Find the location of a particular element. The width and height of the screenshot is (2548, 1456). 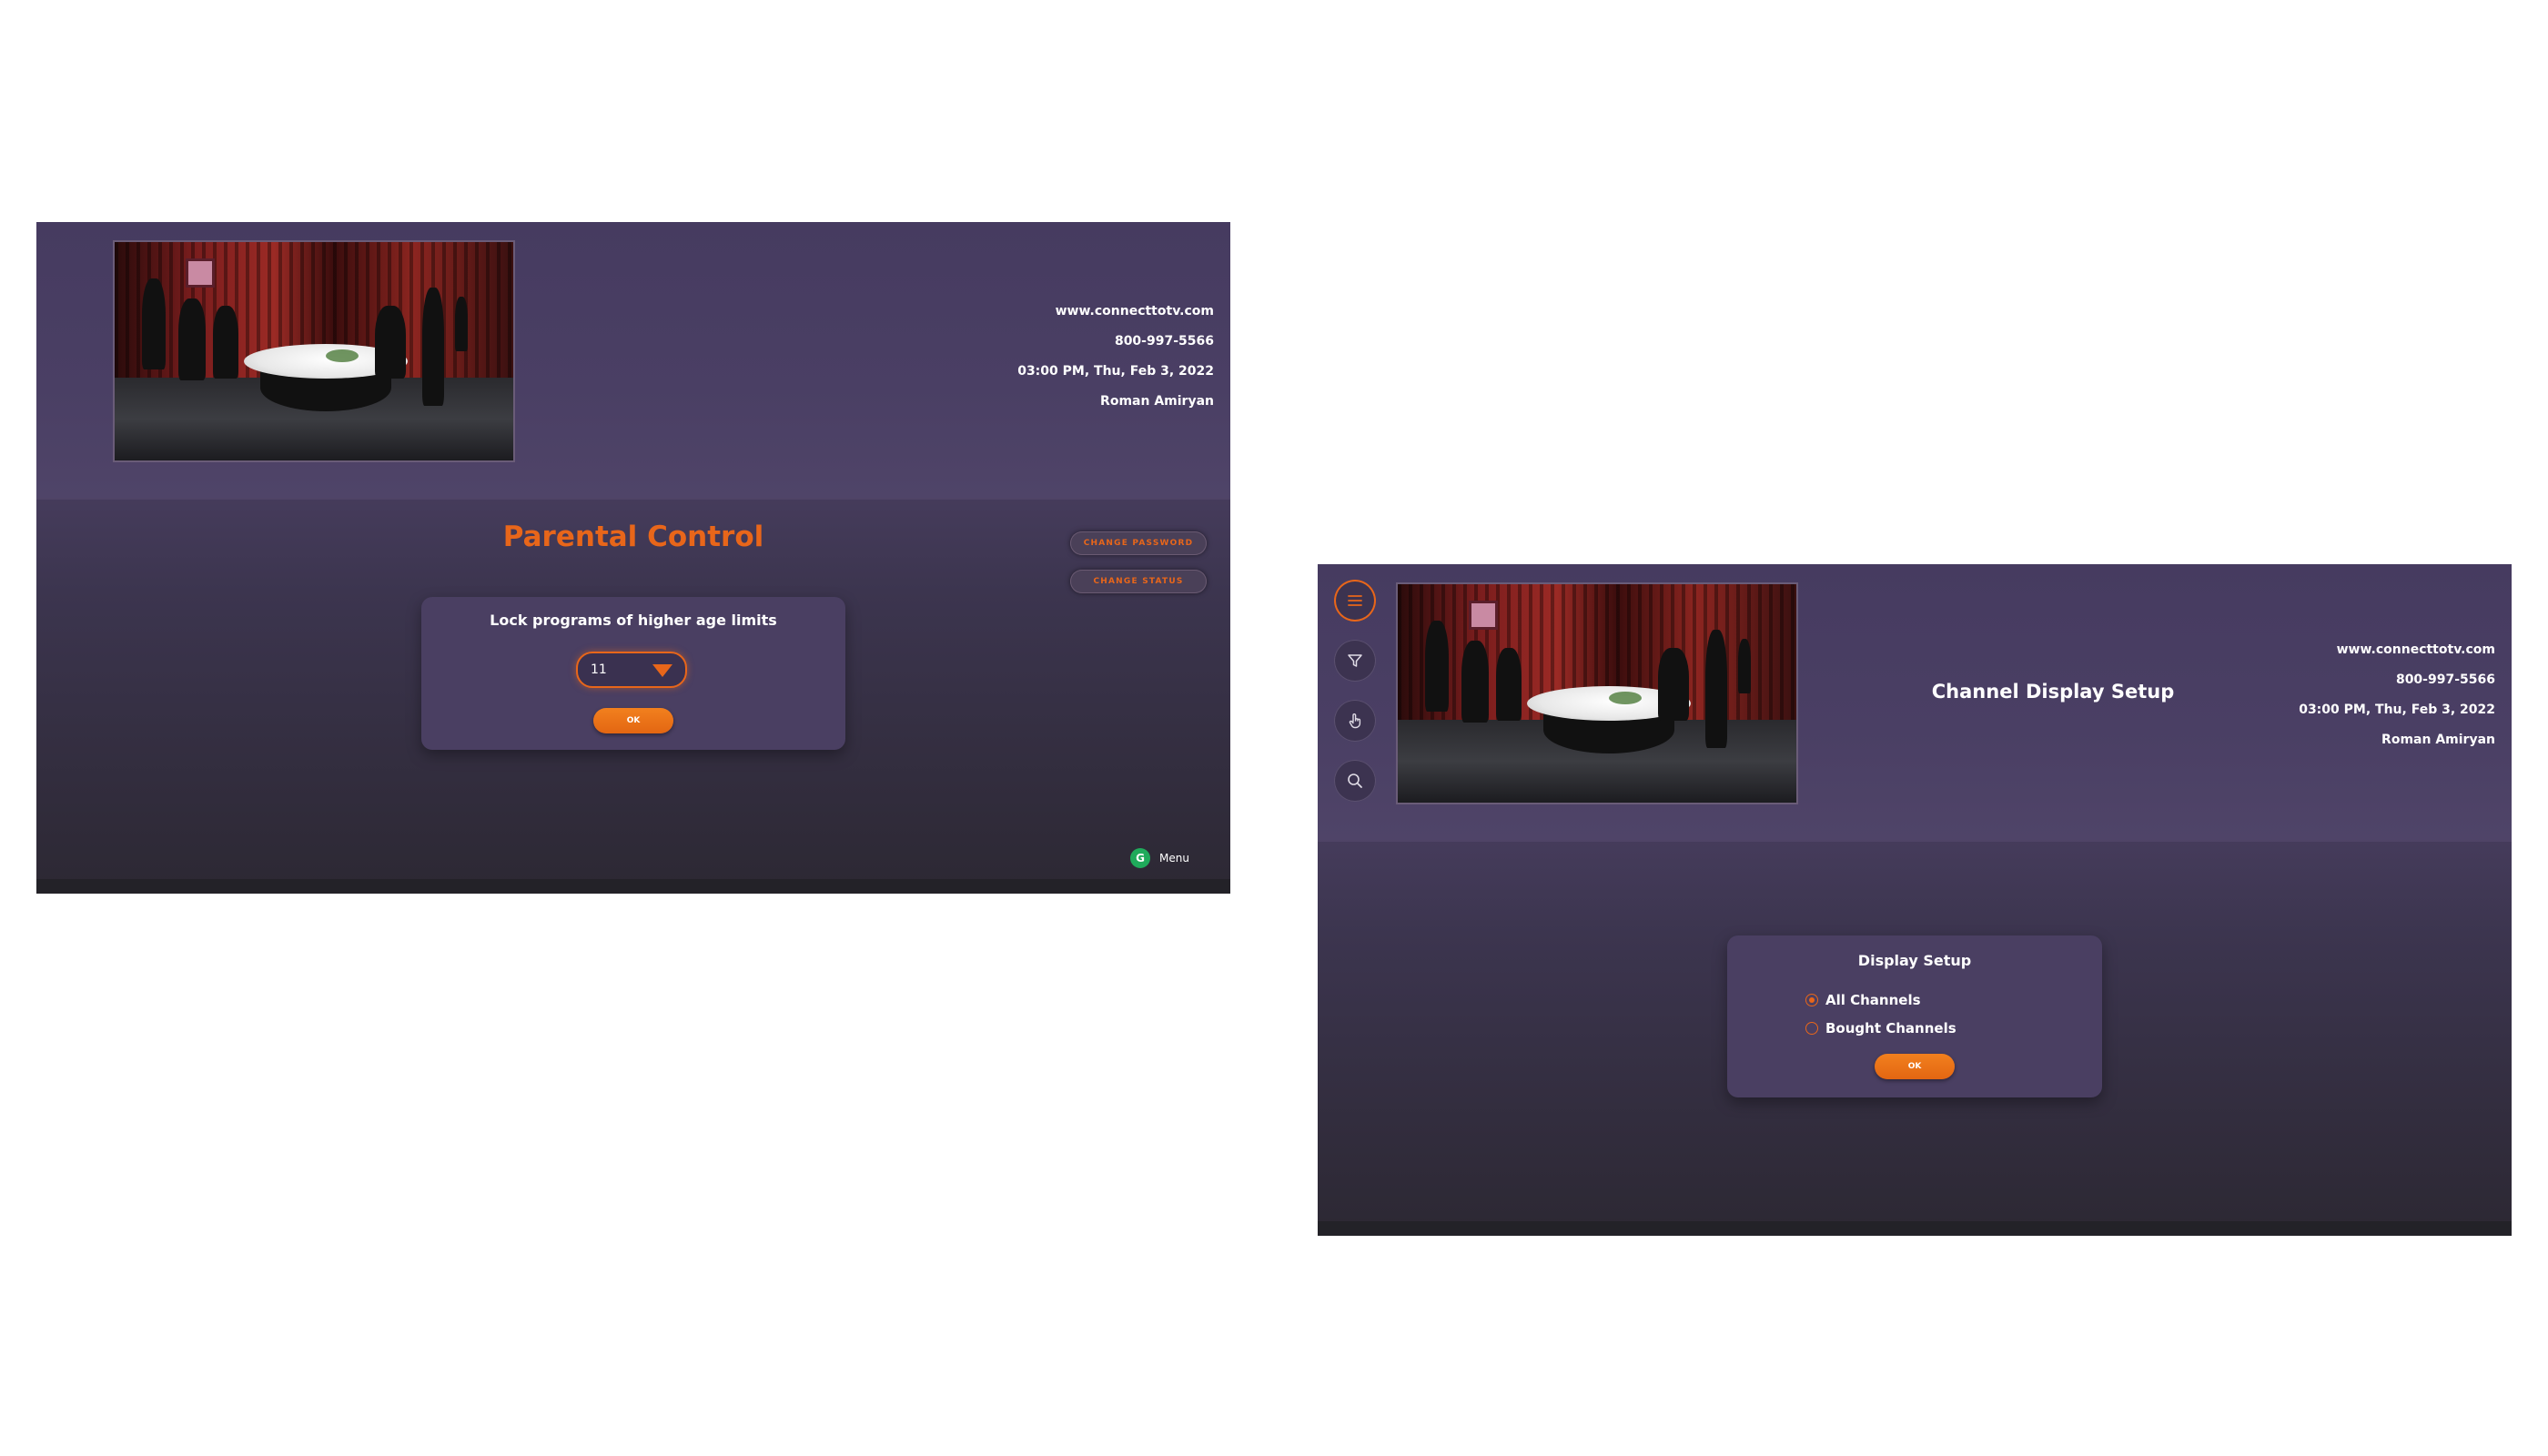

age-limit-dialog: Lock programs of higher age limits 11 OK is located at coordinates (633, 674).